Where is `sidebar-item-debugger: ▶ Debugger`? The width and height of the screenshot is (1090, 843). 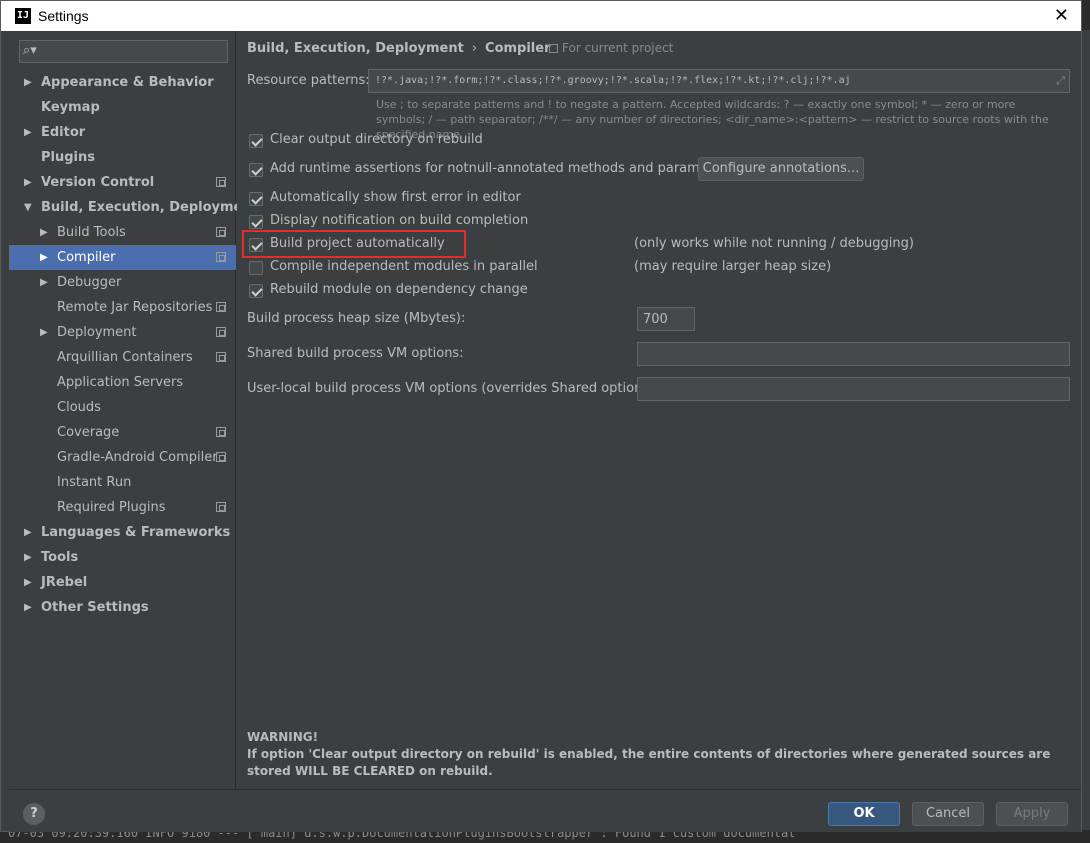 sidebar-item-debugger: ▶ Debugger is located at coordinates (122, 282).